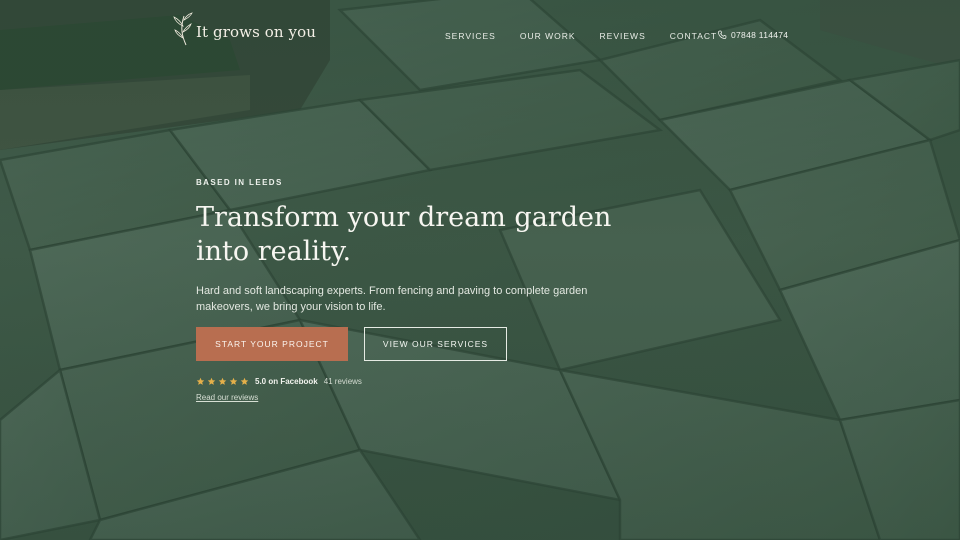 This screenshot has width=960, height=540. What do you see at coordinates (593, 36) in the screenshot?
I see `main-nav: SERVICES OUR WORK REVIEWS CONTACT` at bounding box center [593, 36].